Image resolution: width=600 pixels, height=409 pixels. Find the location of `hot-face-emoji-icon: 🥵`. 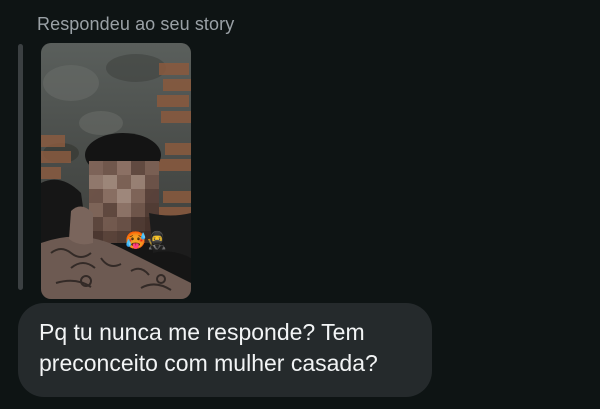

hot-face-emoji-icon: 🥵 is located at coordinates (136, 240).